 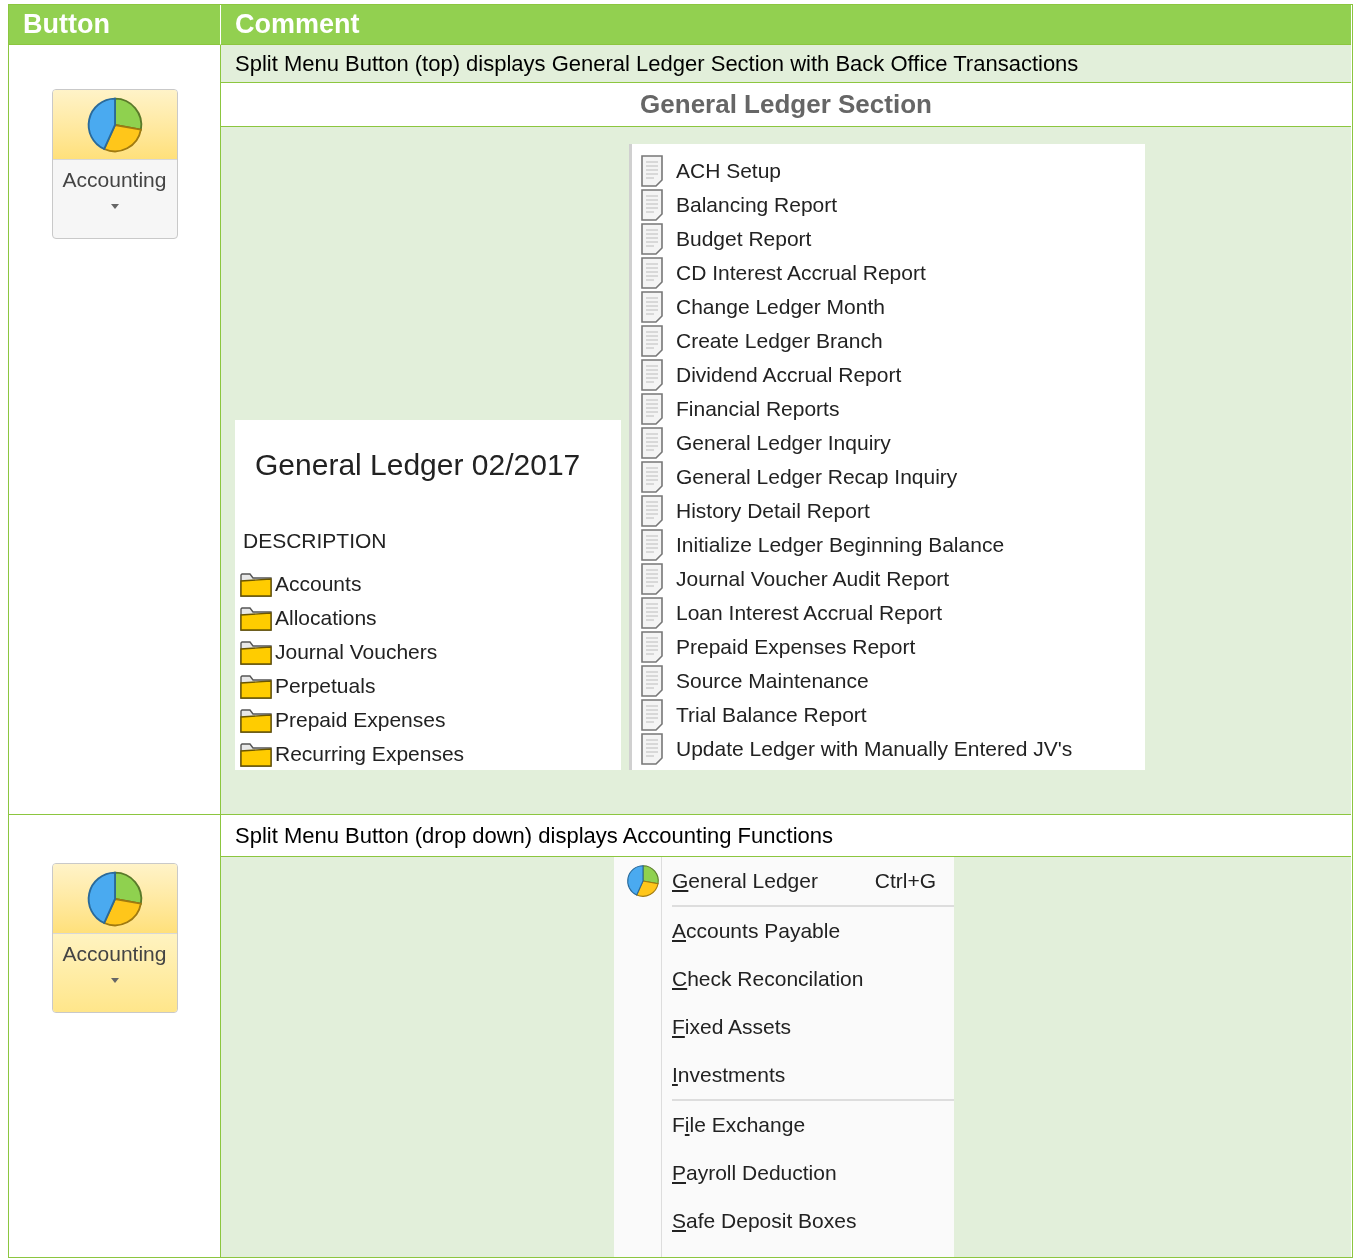 I want to click on description-heading: DESCRIPTION, so click(x=315, y=541).